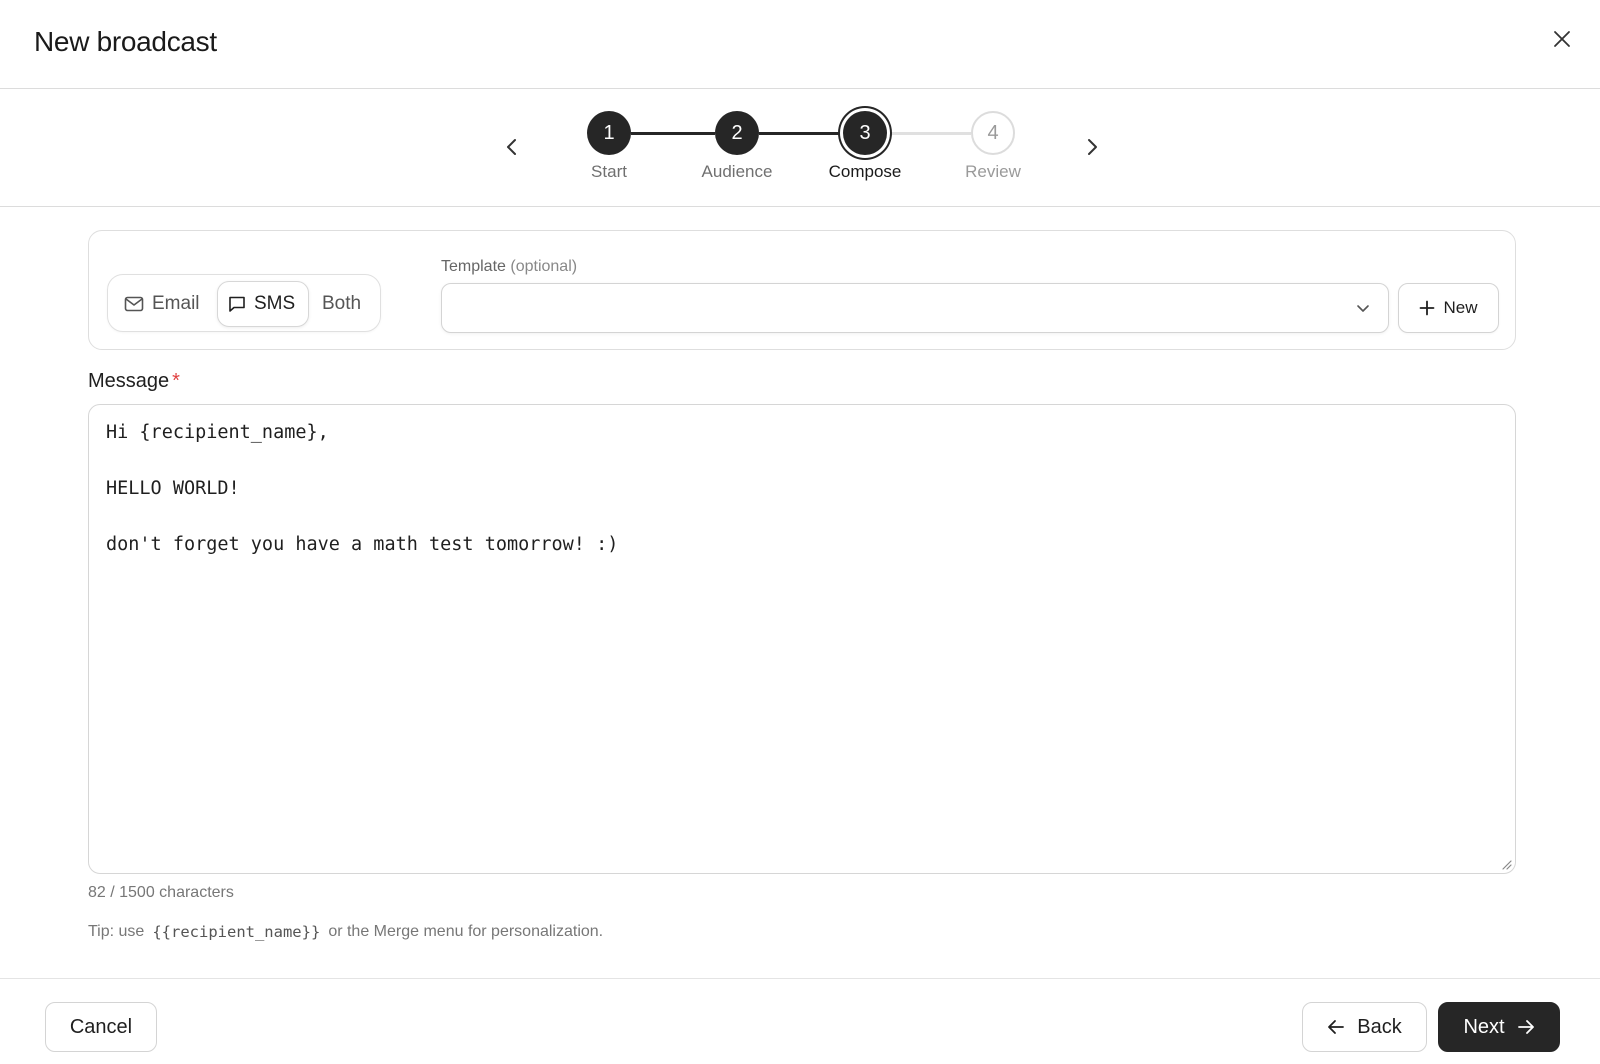  I want to click on step-label: Compose, so click(865, 171).